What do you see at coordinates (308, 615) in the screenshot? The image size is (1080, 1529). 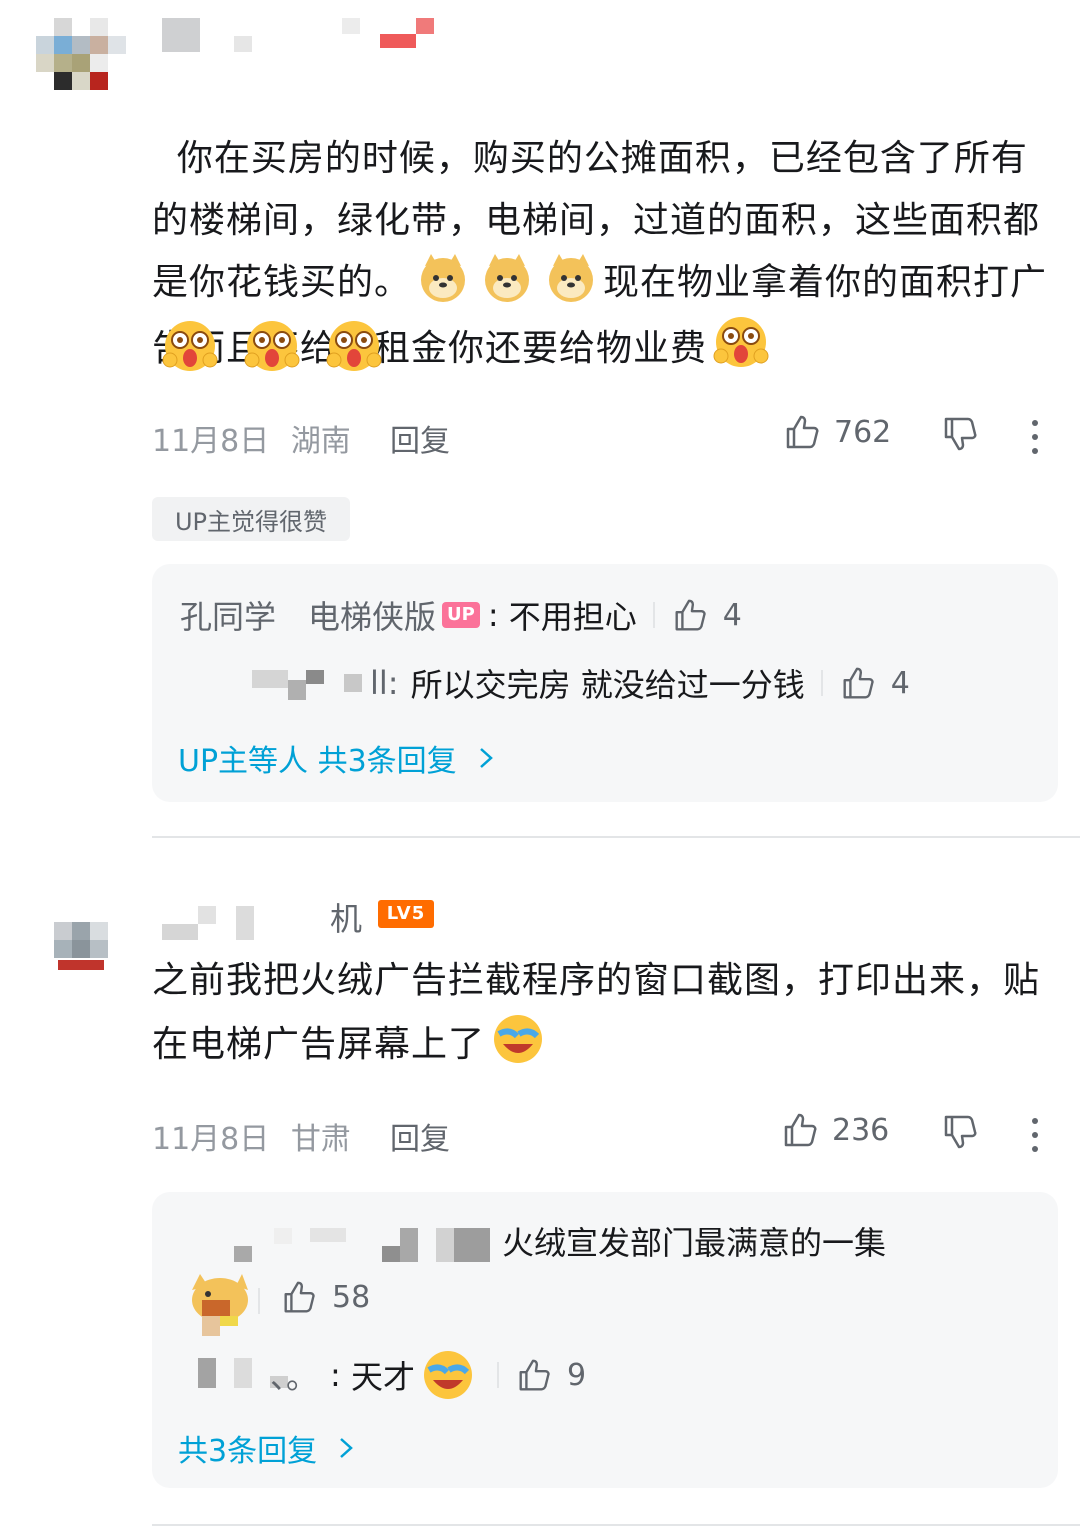 I see `reply-author: 孔同学 电梯侠版` at bounding box center [308, 615].